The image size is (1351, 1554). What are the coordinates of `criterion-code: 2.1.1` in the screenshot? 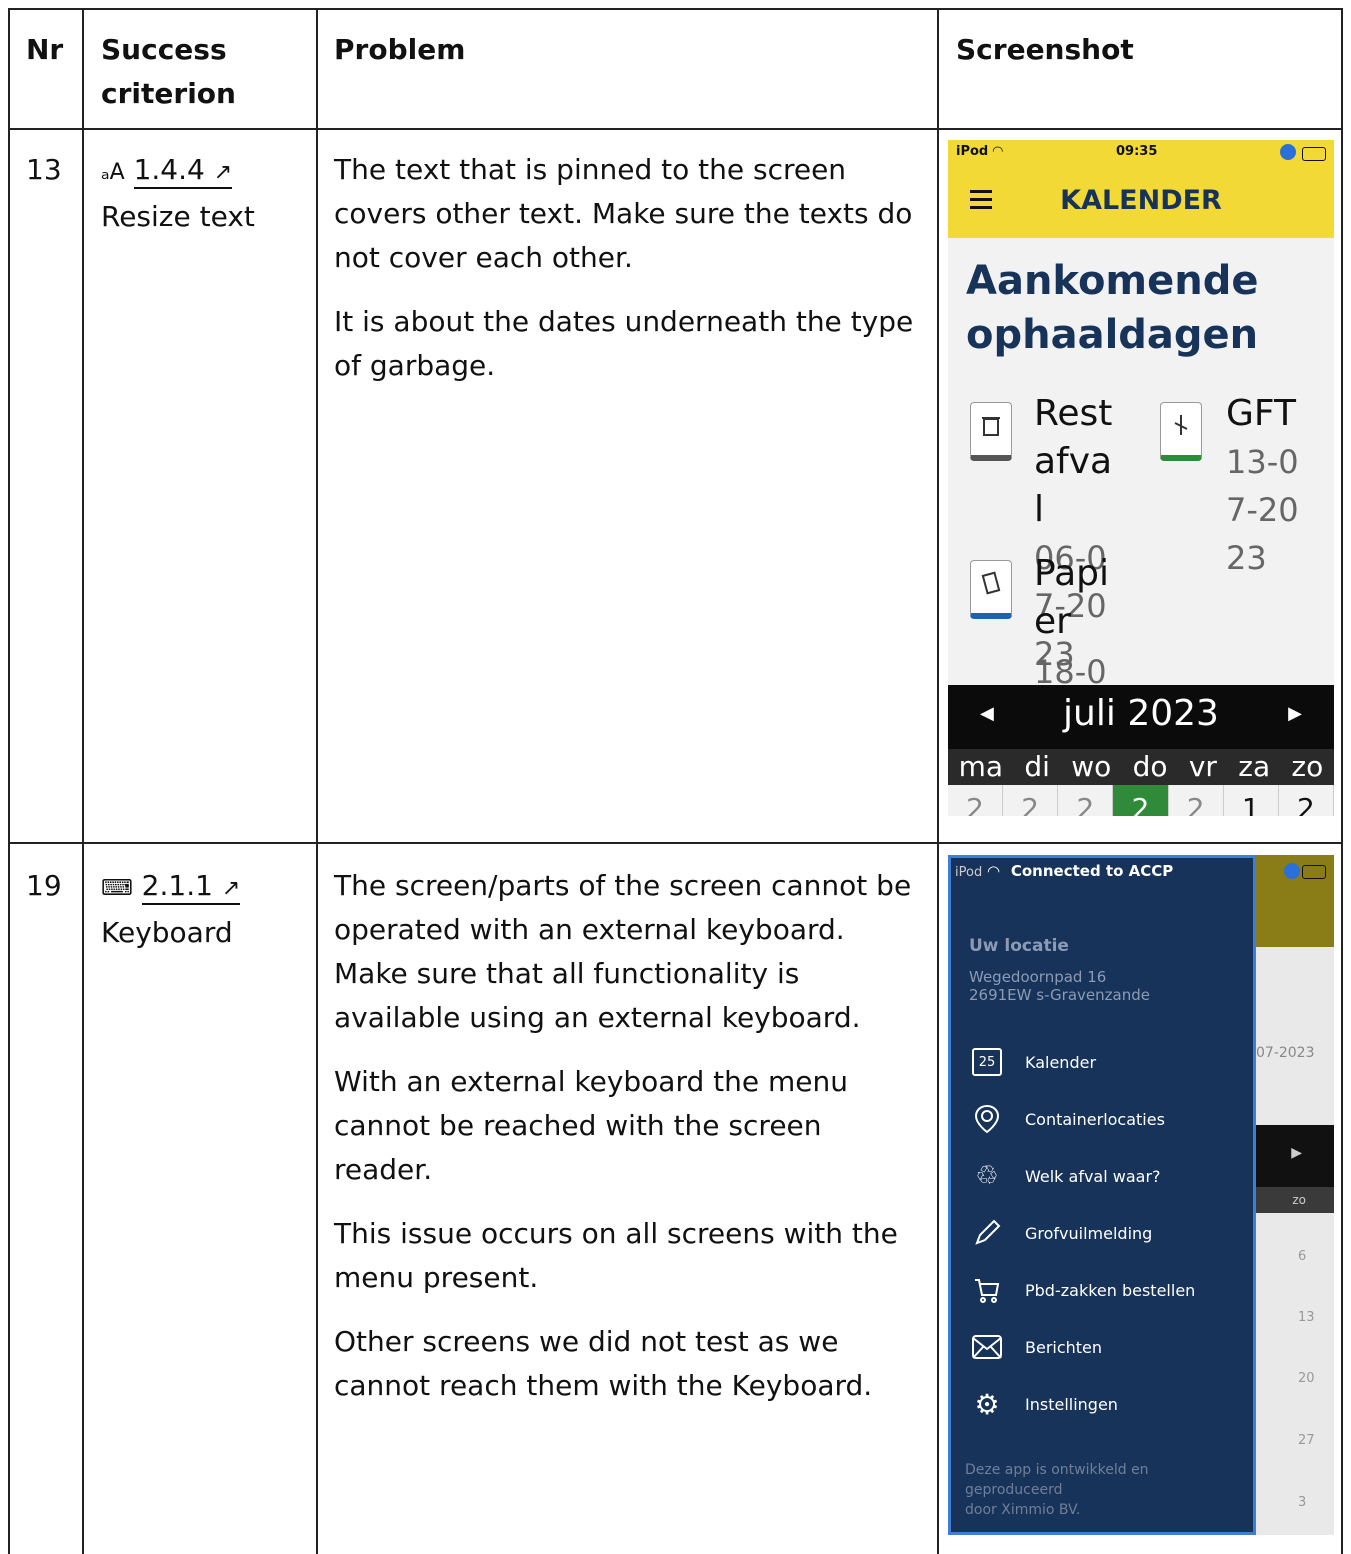 It's located at (177, 885).